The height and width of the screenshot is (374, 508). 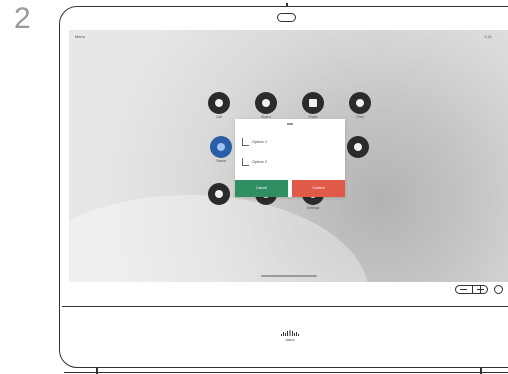 What do you see at coordinates (318, 188) in the screenshot?
I see `confirm-button: Confirm` at bounding box center [318, 188].